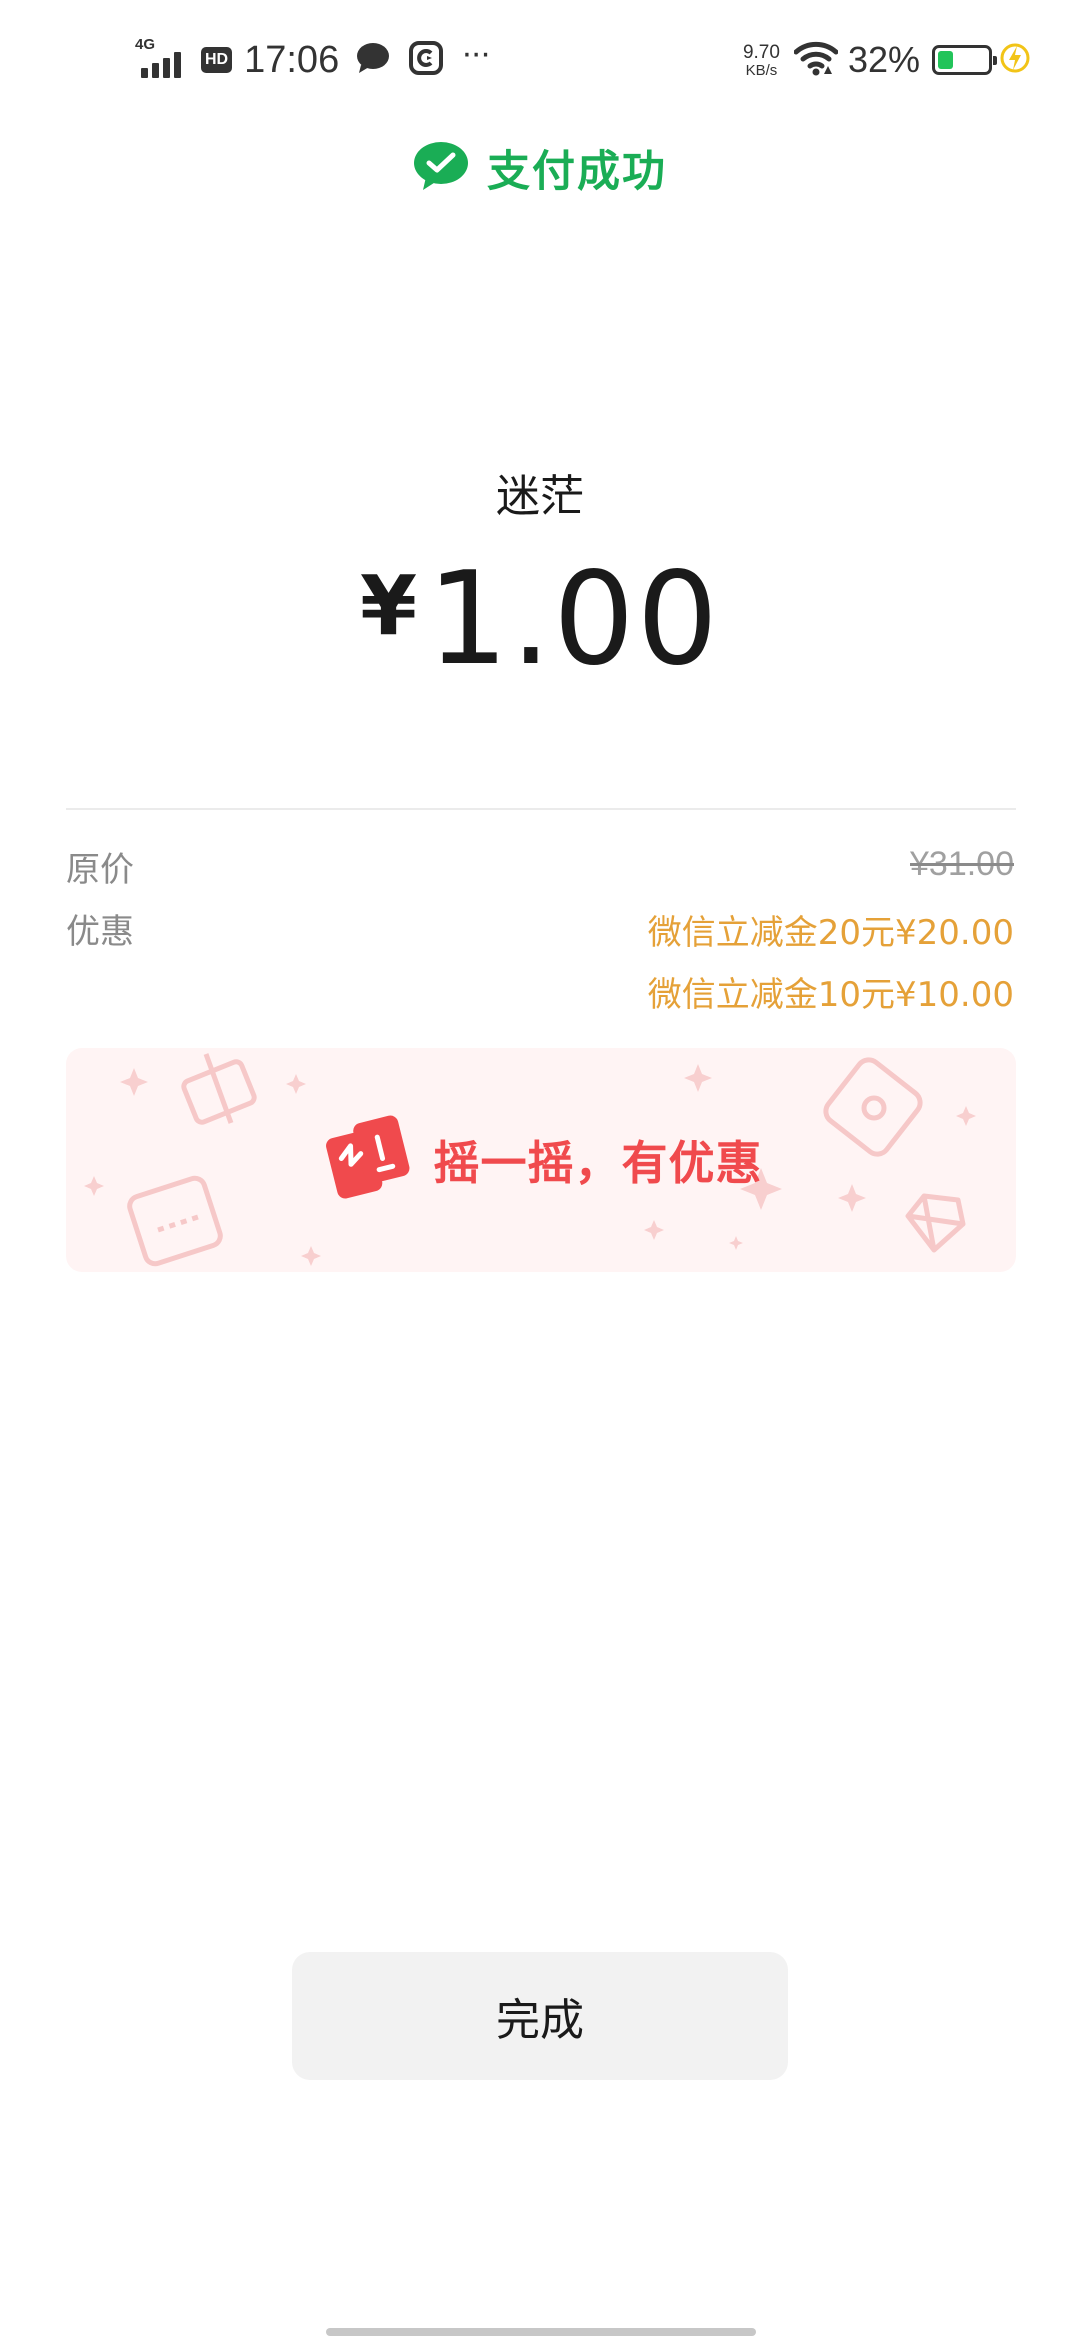 The image size is (1080, 2340). I want to click on status-bar-left: 4G HD 17:06 ···, so click(321, 60).